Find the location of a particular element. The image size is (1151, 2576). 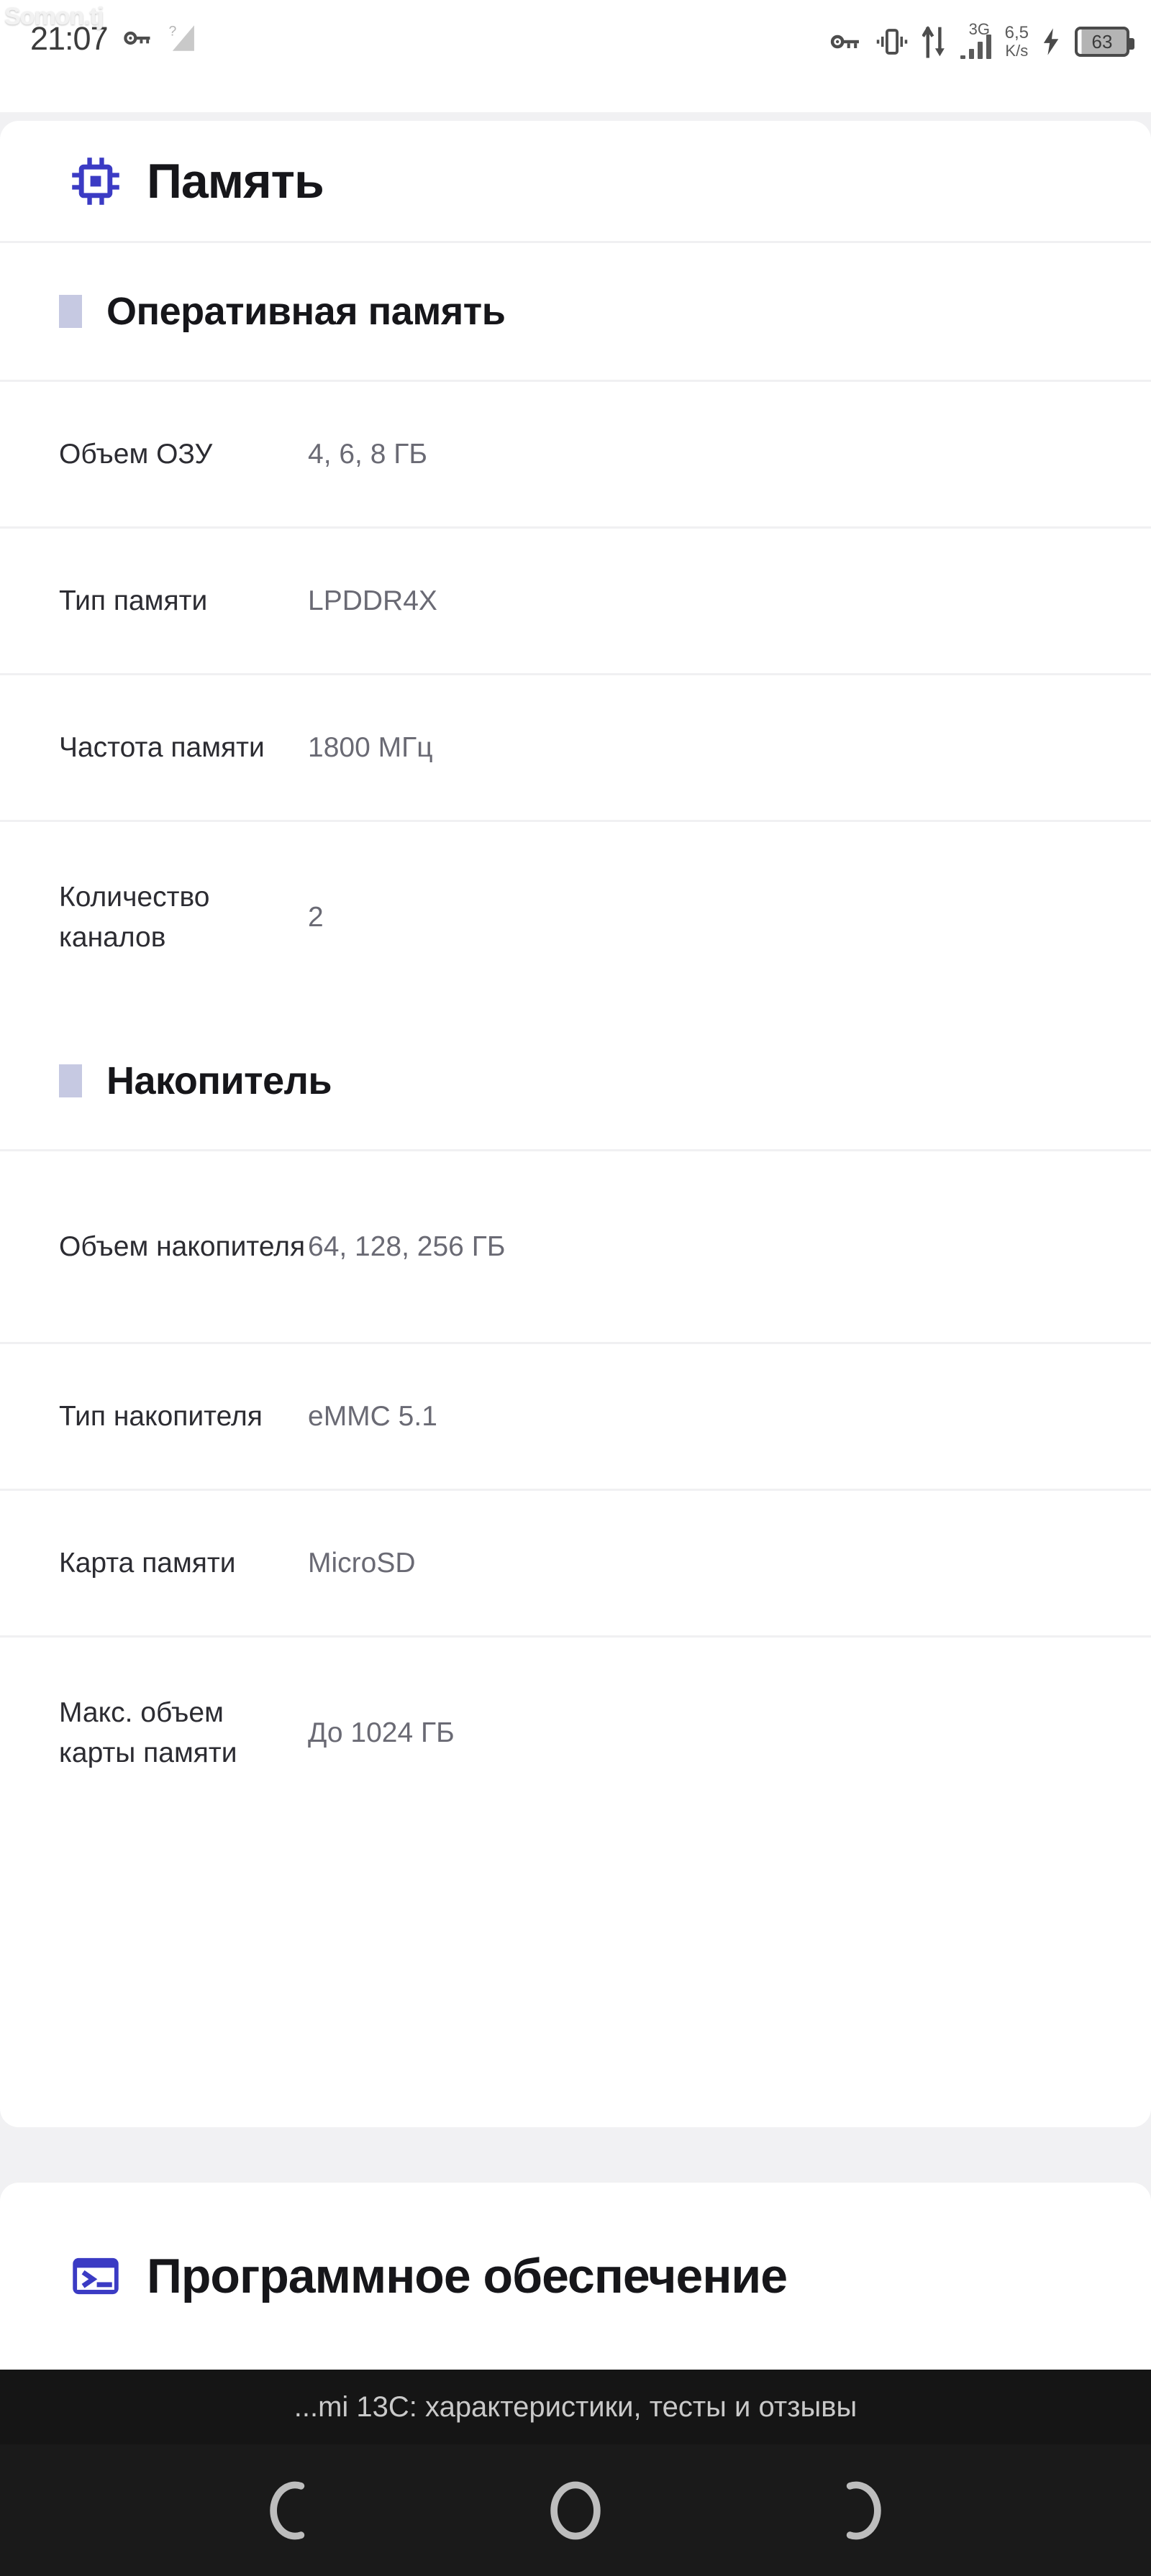

home-icon is located at coordinates (575, 2510).